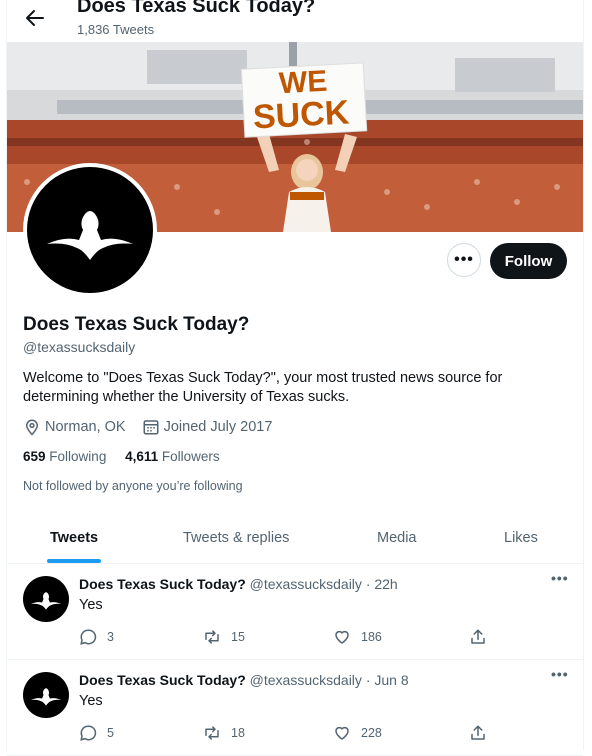 The height and width of the screenshot is (756, 592). Describe the element at coordinates (295, 21) in the screenshot. I see `top-bar: Does Texas Suck Today? 1,836 Tweets` at that location.